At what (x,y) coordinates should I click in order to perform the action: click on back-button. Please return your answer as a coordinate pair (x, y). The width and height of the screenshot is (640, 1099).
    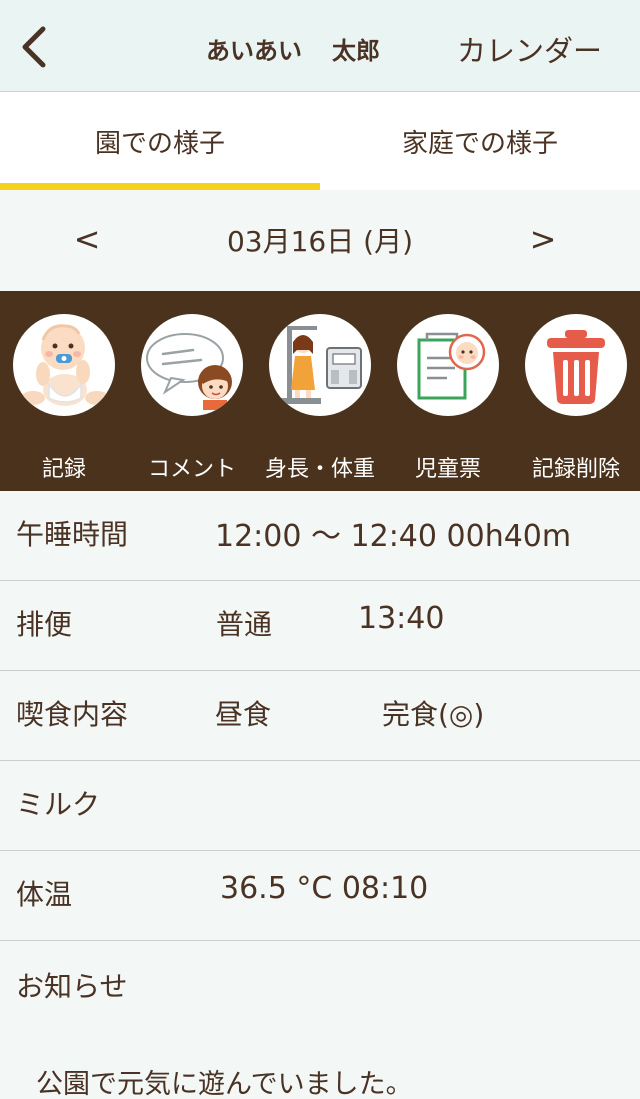
    Looking at the image, I should click on (34, 47).